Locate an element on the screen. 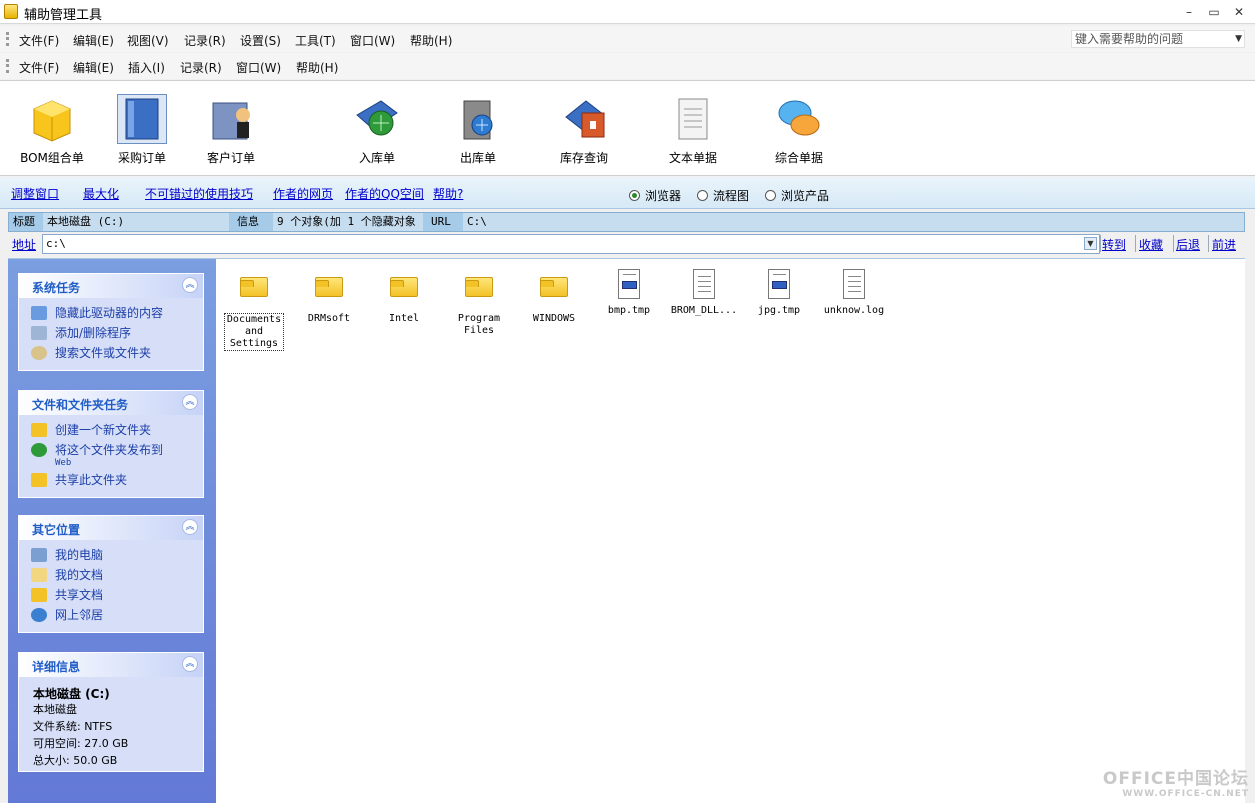 The width and height of the screenshot is (1255, 803). radio-dot is located at coordinates (702, 195).